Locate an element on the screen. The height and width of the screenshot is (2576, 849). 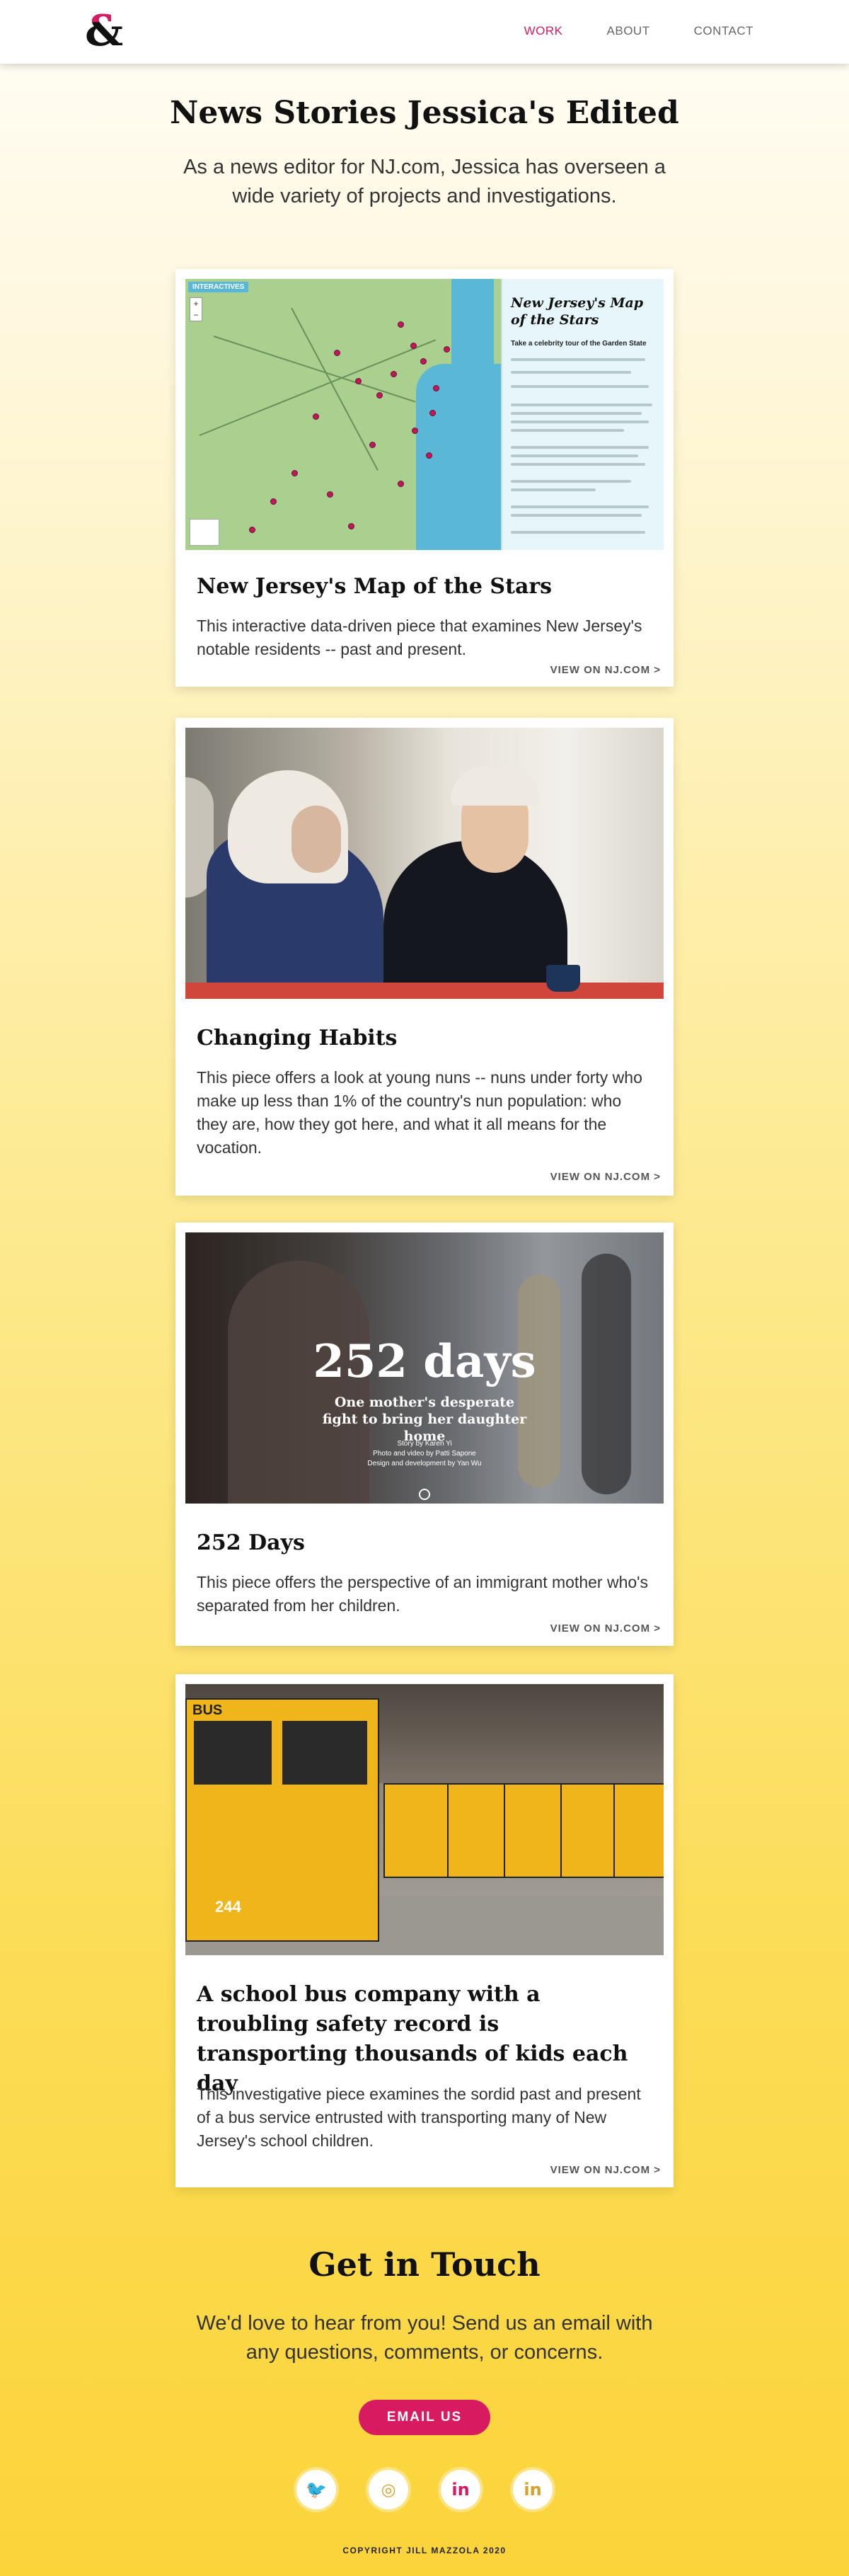
contact-title: Get in Touch is located at coordinates (424, 2264).